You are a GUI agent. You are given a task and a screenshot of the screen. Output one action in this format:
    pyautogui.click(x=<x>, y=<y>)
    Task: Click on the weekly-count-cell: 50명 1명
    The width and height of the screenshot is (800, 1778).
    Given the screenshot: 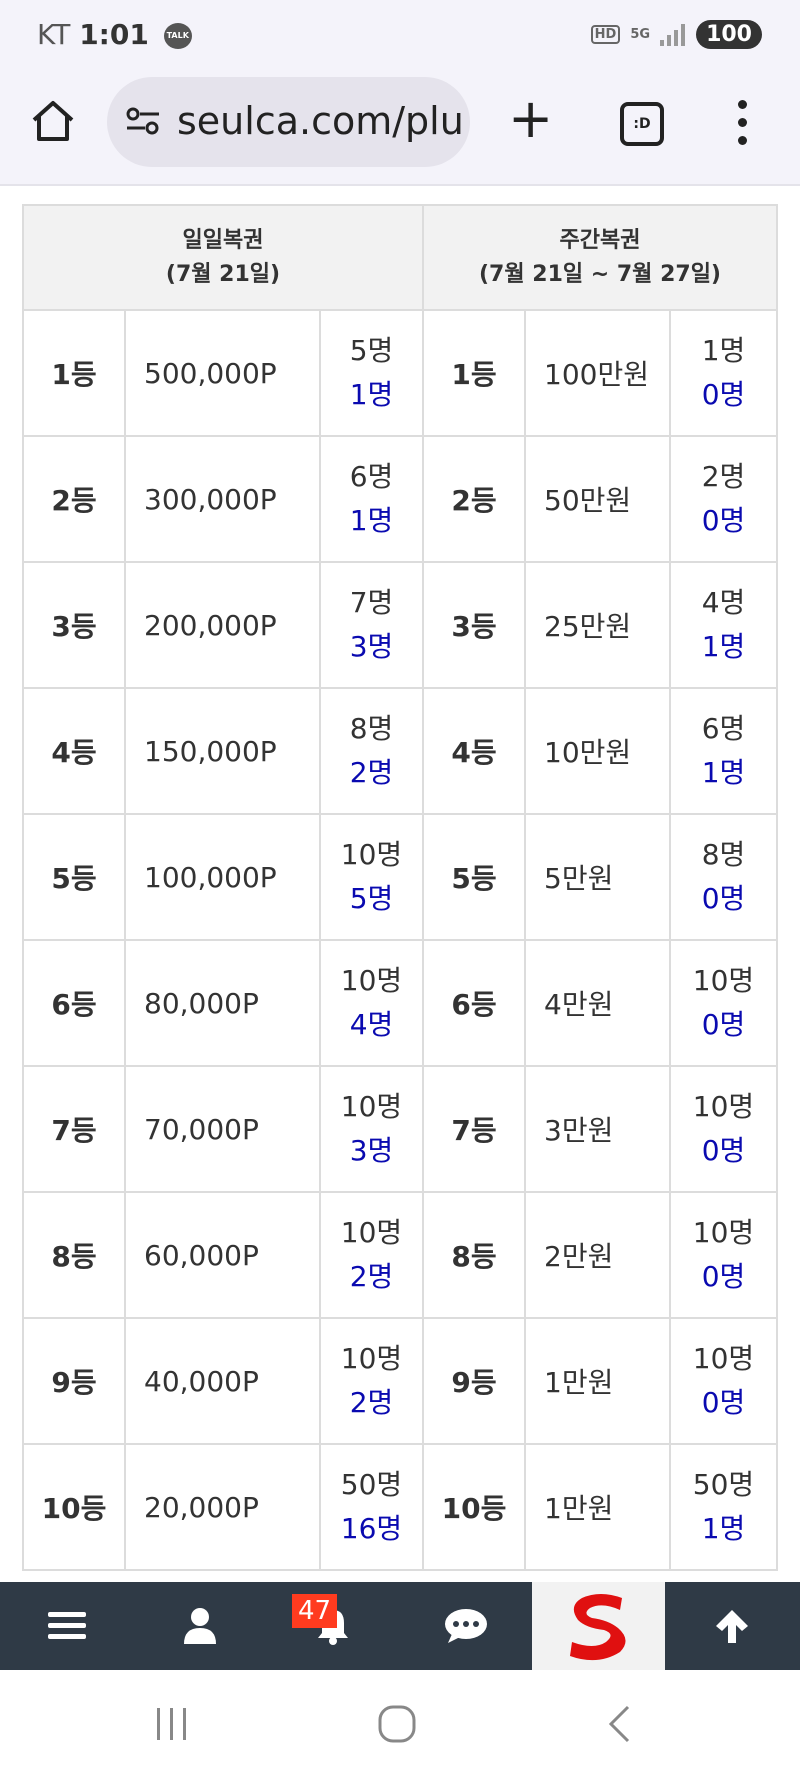 What is the action you would take?
    pyautogui.click(x=723, y=1507)
    